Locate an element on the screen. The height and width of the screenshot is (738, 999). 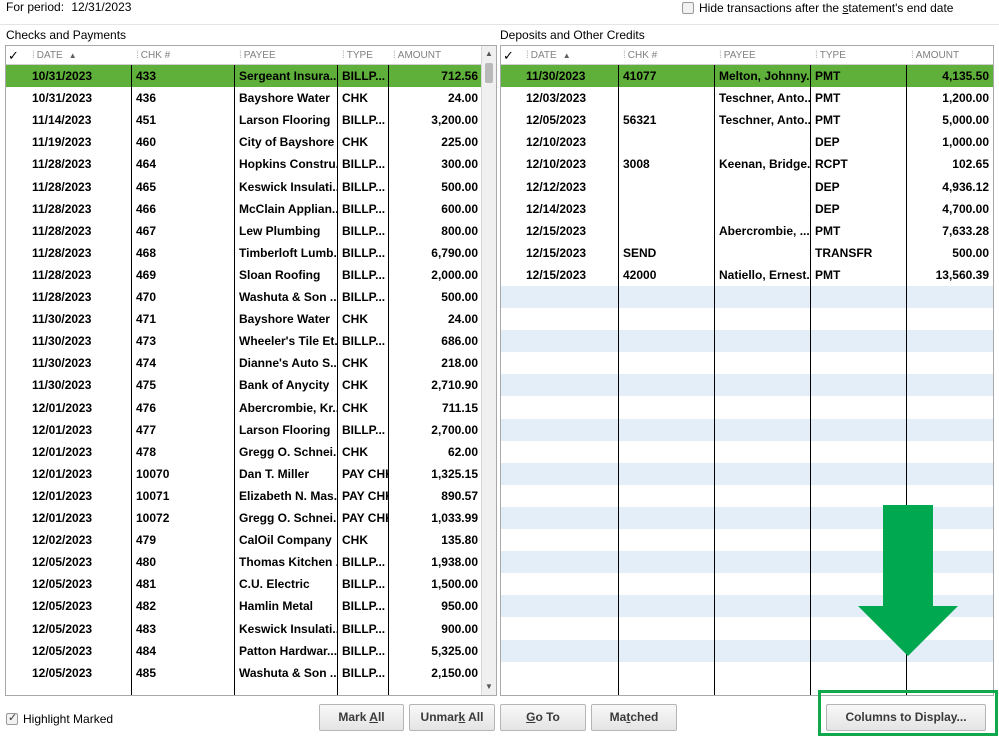
deposits-col-date: ⁞ DATE ▲ is located at coordinates (570, 55).